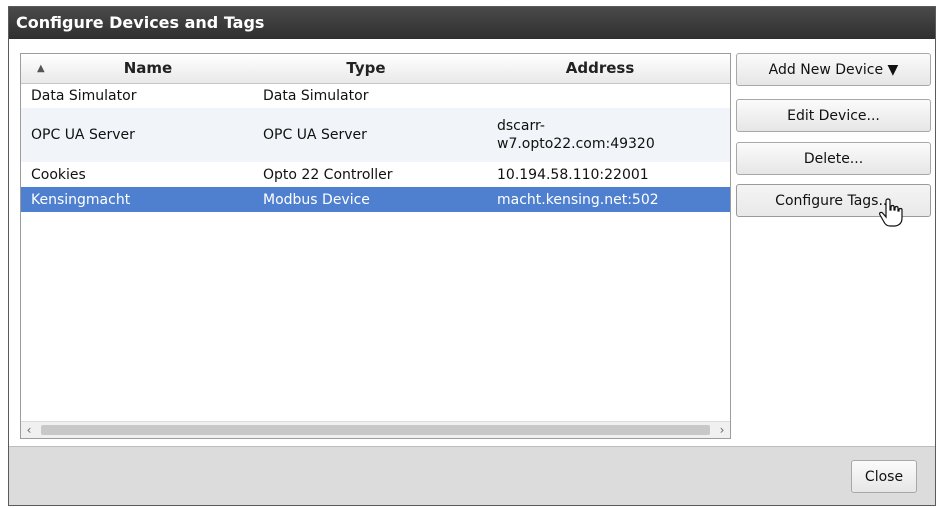 The width and height of the screenshot is (938, 508). What do you see at coordinates (576, 135) in the screenshot?
I see `cell-address: dscarr- w7.opto22.com:49320` at bounding box center [576, 135].